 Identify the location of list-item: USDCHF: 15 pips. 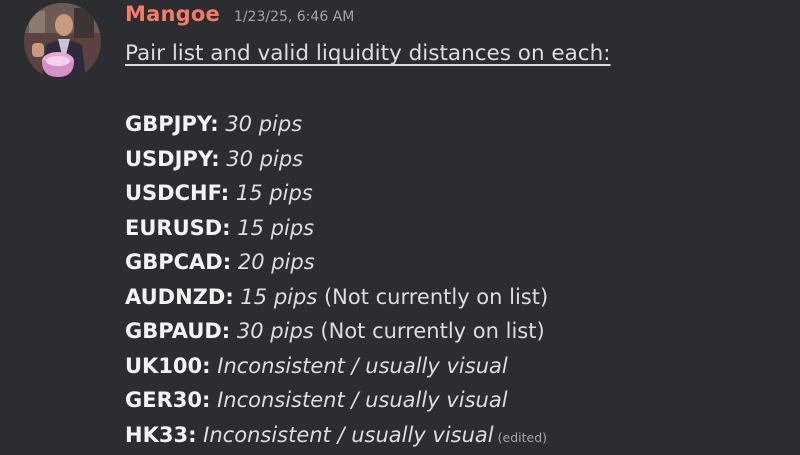
(455, 193).